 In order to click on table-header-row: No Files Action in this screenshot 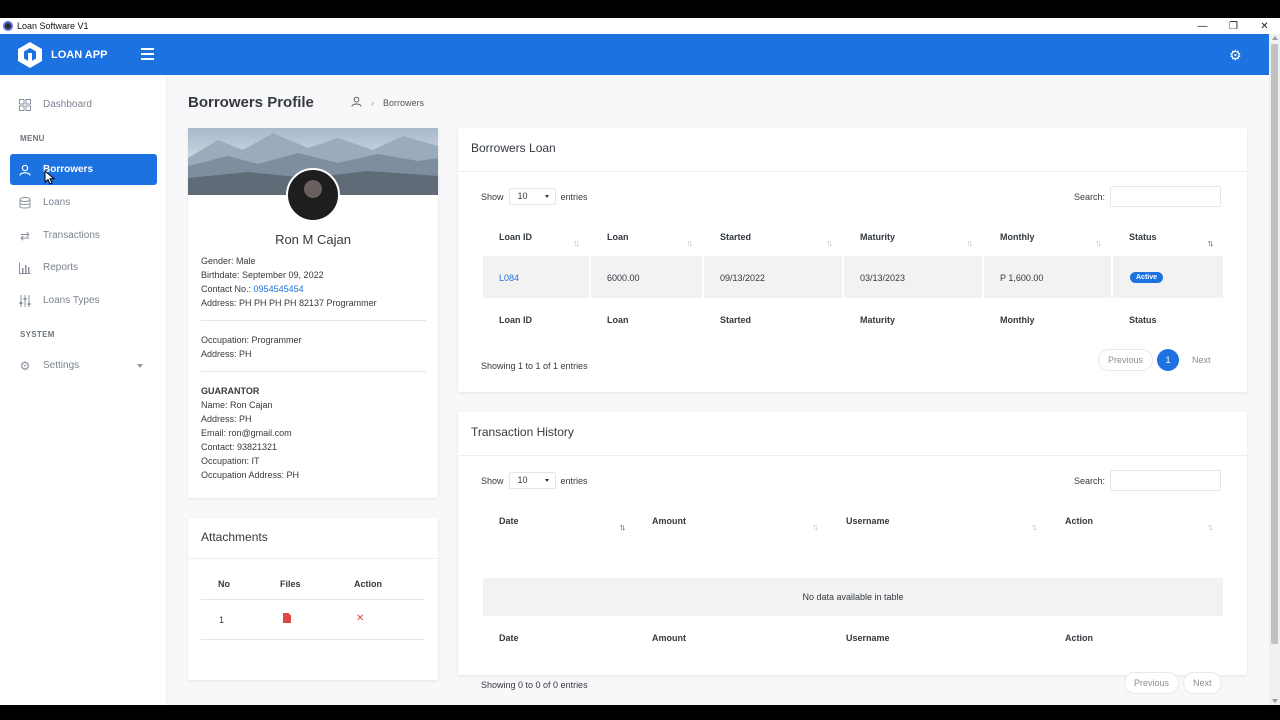, I will do `click(312, 584)`.